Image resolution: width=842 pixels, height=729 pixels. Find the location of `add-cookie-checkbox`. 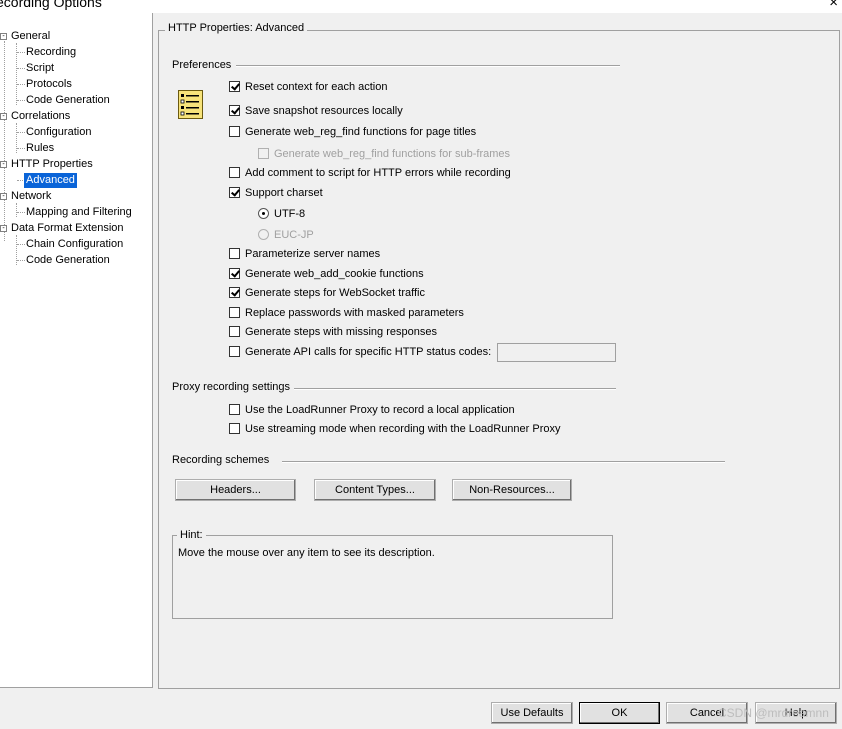

add-cookie-checkbox is located at coordinates (234, 273).